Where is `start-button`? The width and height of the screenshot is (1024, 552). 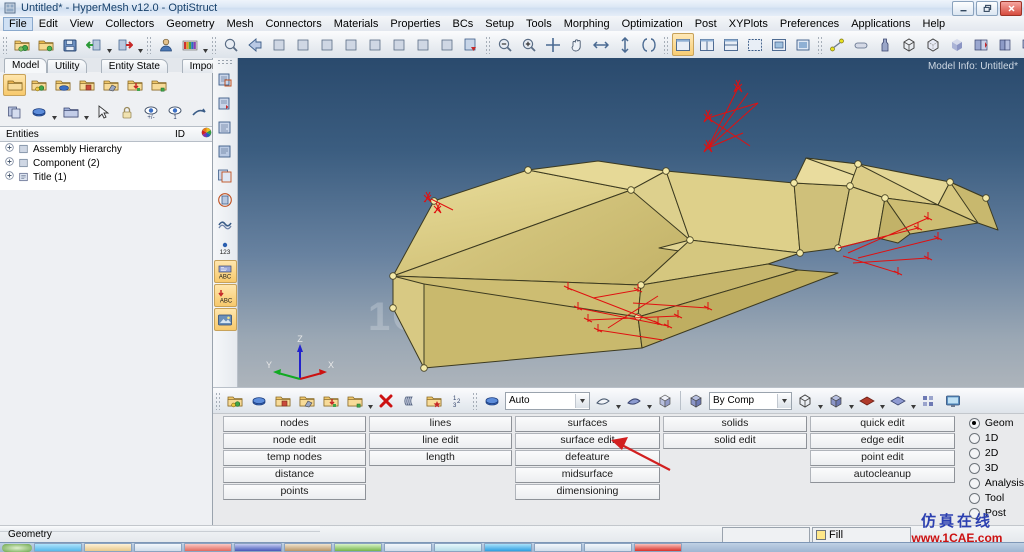
start-button is located at coordinates (17, 547).